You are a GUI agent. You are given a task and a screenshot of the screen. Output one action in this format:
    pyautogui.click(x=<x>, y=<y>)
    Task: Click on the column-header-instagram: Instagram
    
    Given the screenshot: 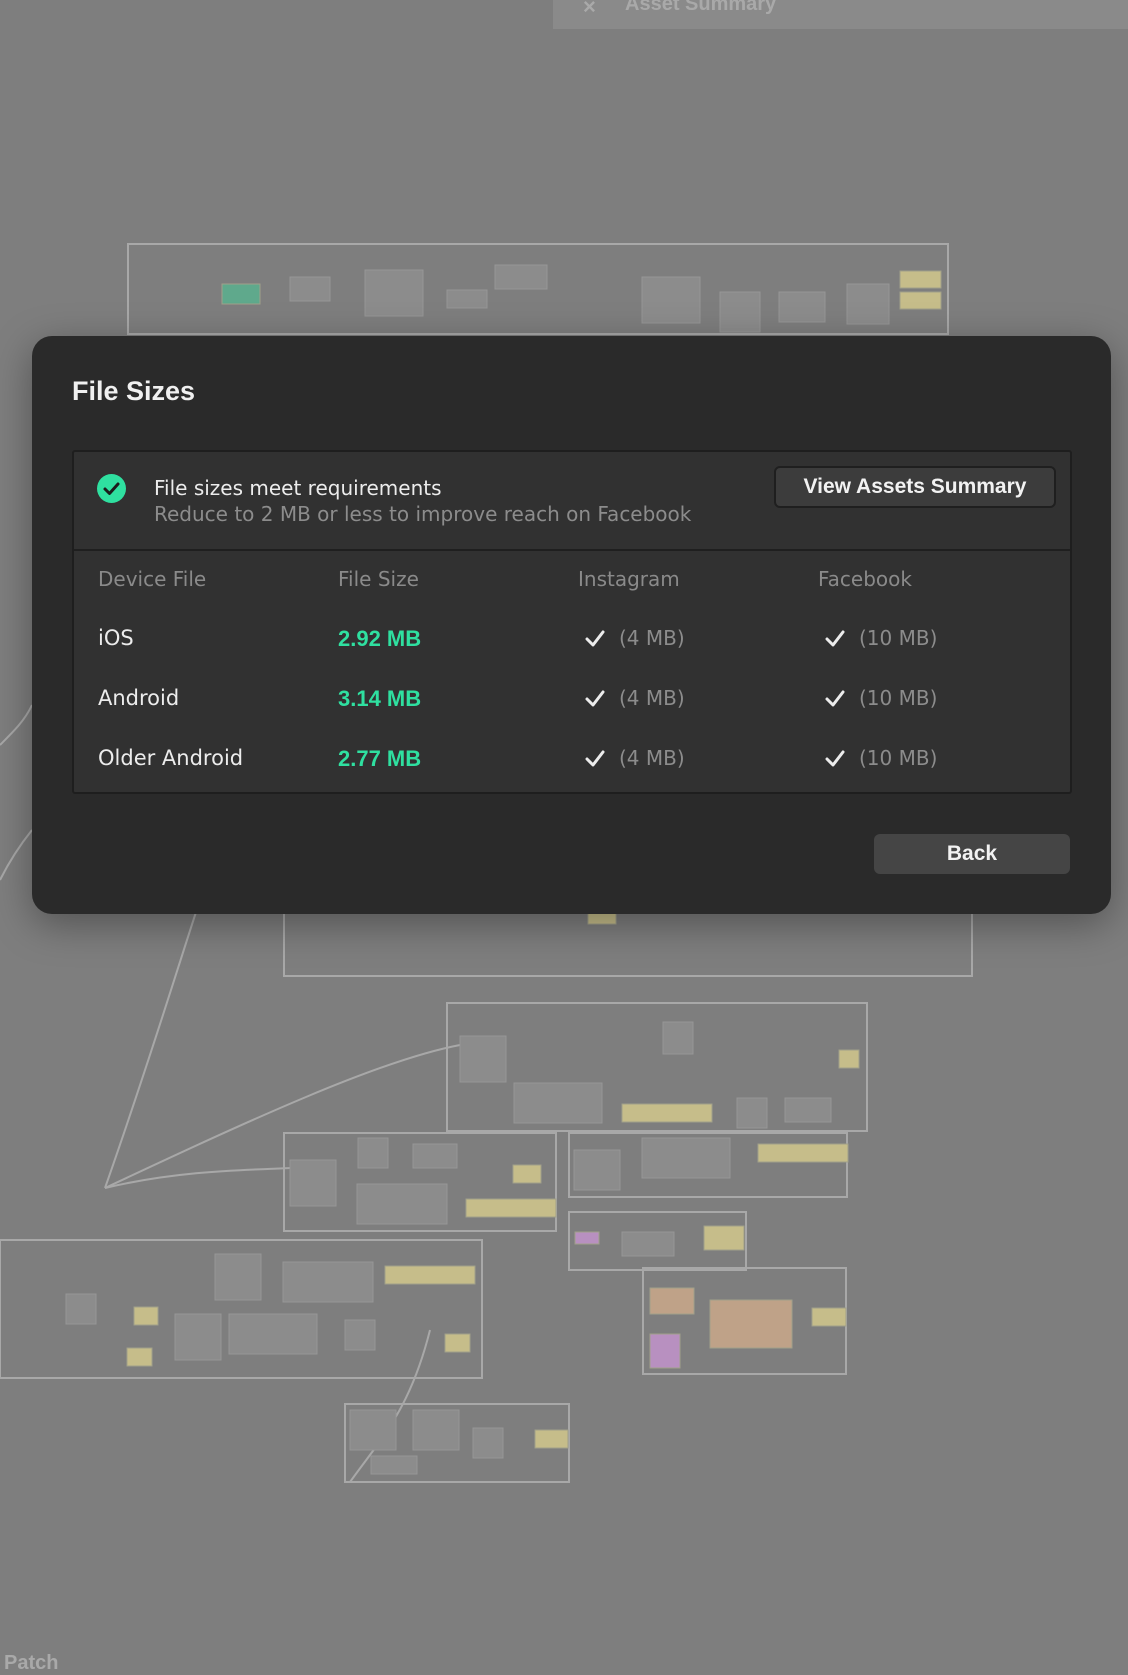 What is the action you would take?
    pyautogui.click(x=629, y=579)
    